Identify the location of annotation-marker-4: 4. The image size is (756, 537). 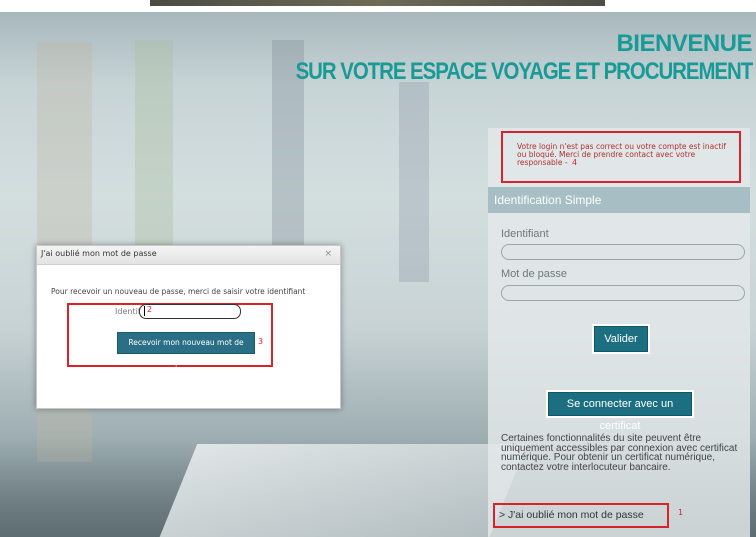
(575, 162).